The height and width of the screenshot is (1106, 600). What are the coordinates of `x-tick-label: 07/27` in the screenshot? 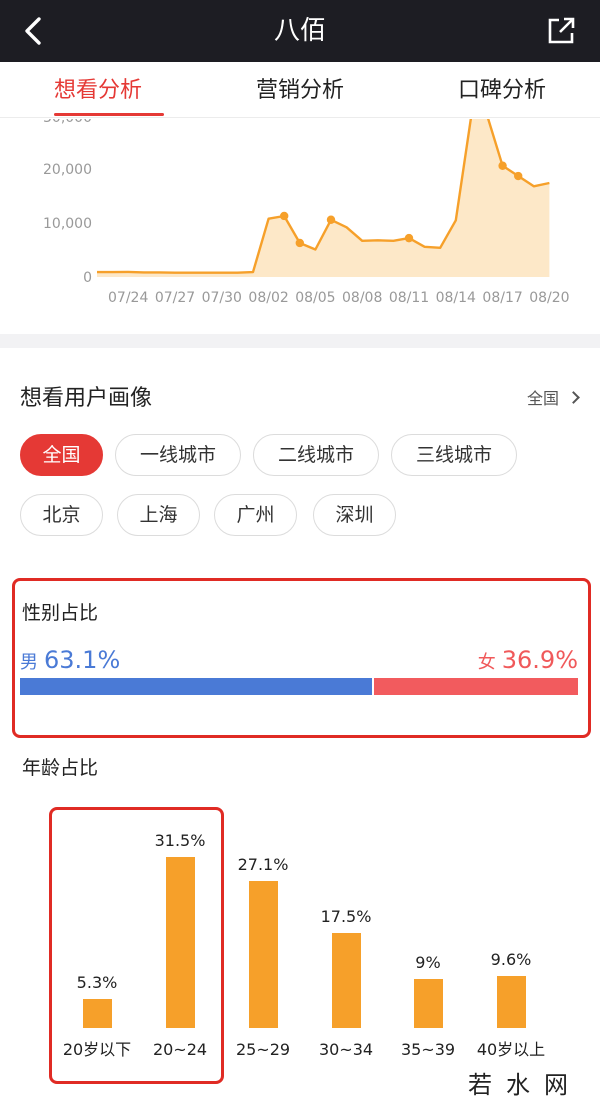 It's located at (175, 298).